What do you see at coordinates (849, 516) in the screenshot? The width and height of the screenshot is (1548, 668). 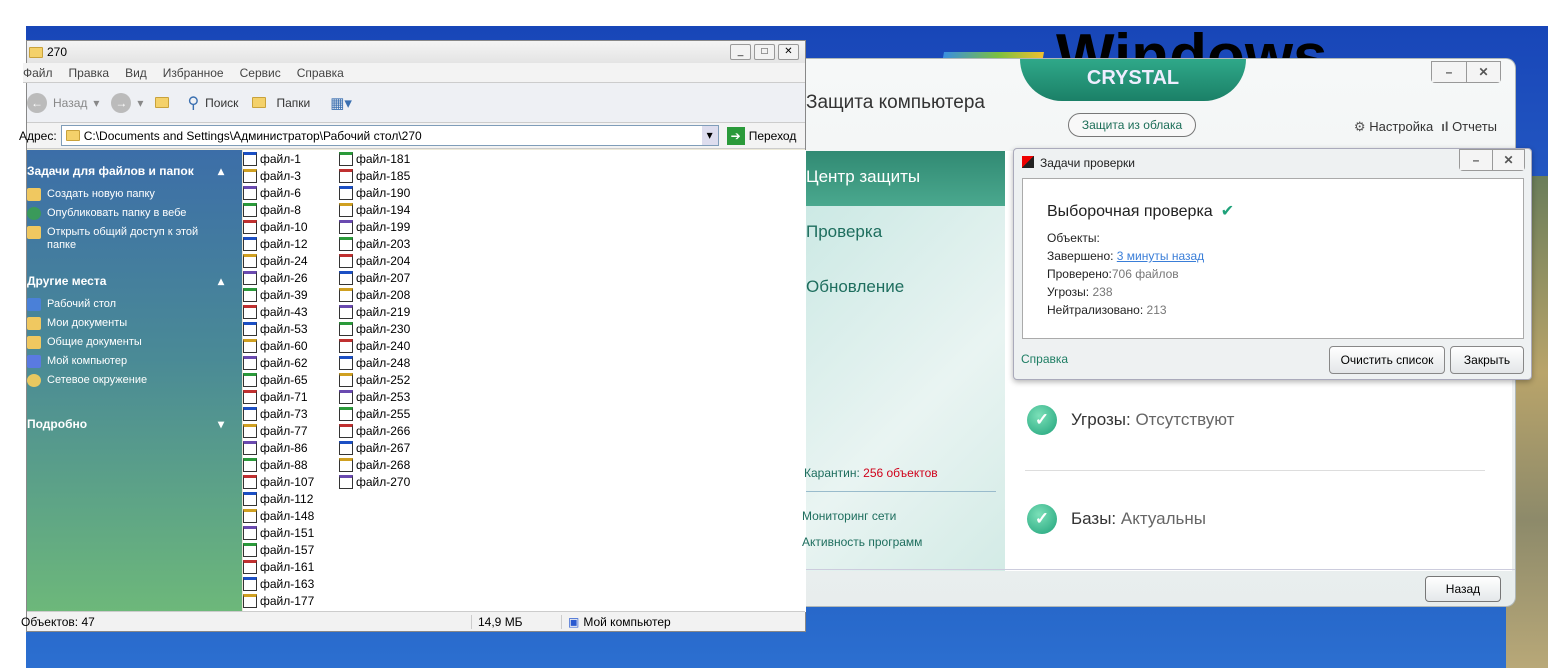 I see `network-monitor-link: Мониторинг сети` at bounding box center [849, 516].